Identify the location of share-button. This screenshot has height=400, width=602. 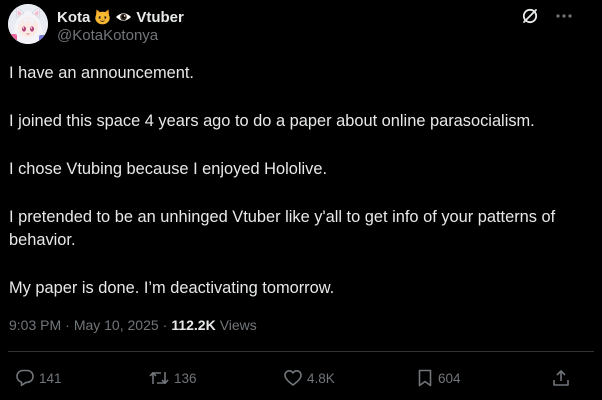
(561, 378).